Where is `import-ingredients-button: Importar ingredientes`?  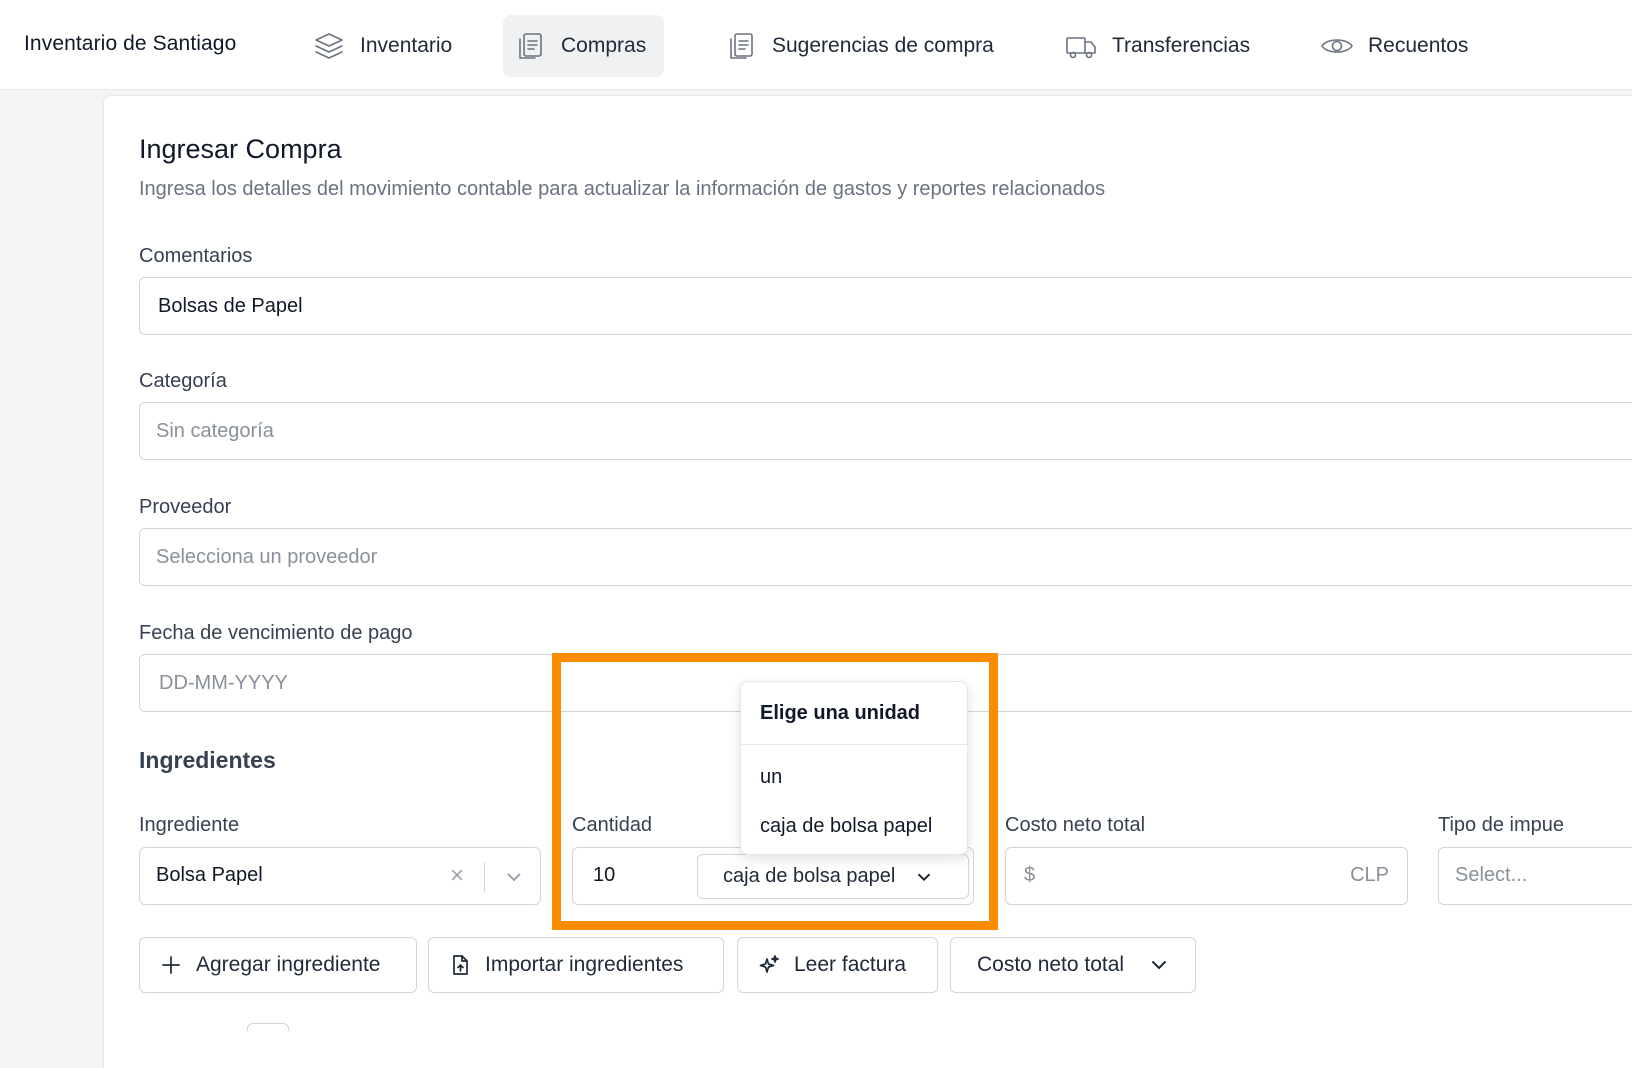
import-ingredients-button: Importar ingredientes is located at coordinates (576, 965).